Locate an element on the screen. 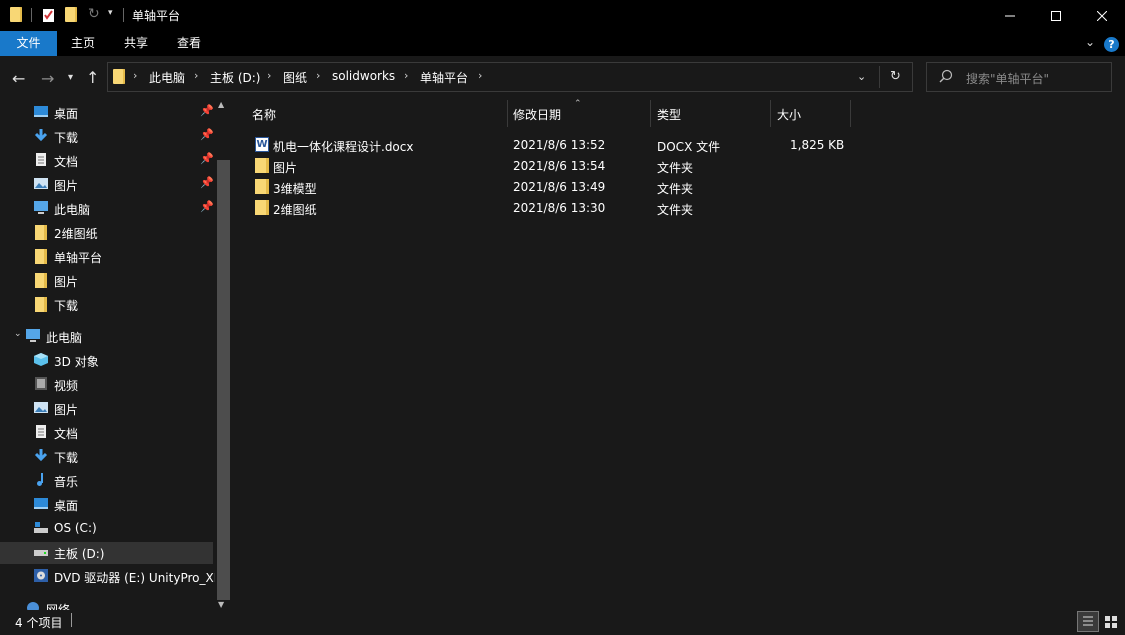 This screenshot has width=1125, height=635. file-size: 1,825 KB is located at coordinates (817, 145).